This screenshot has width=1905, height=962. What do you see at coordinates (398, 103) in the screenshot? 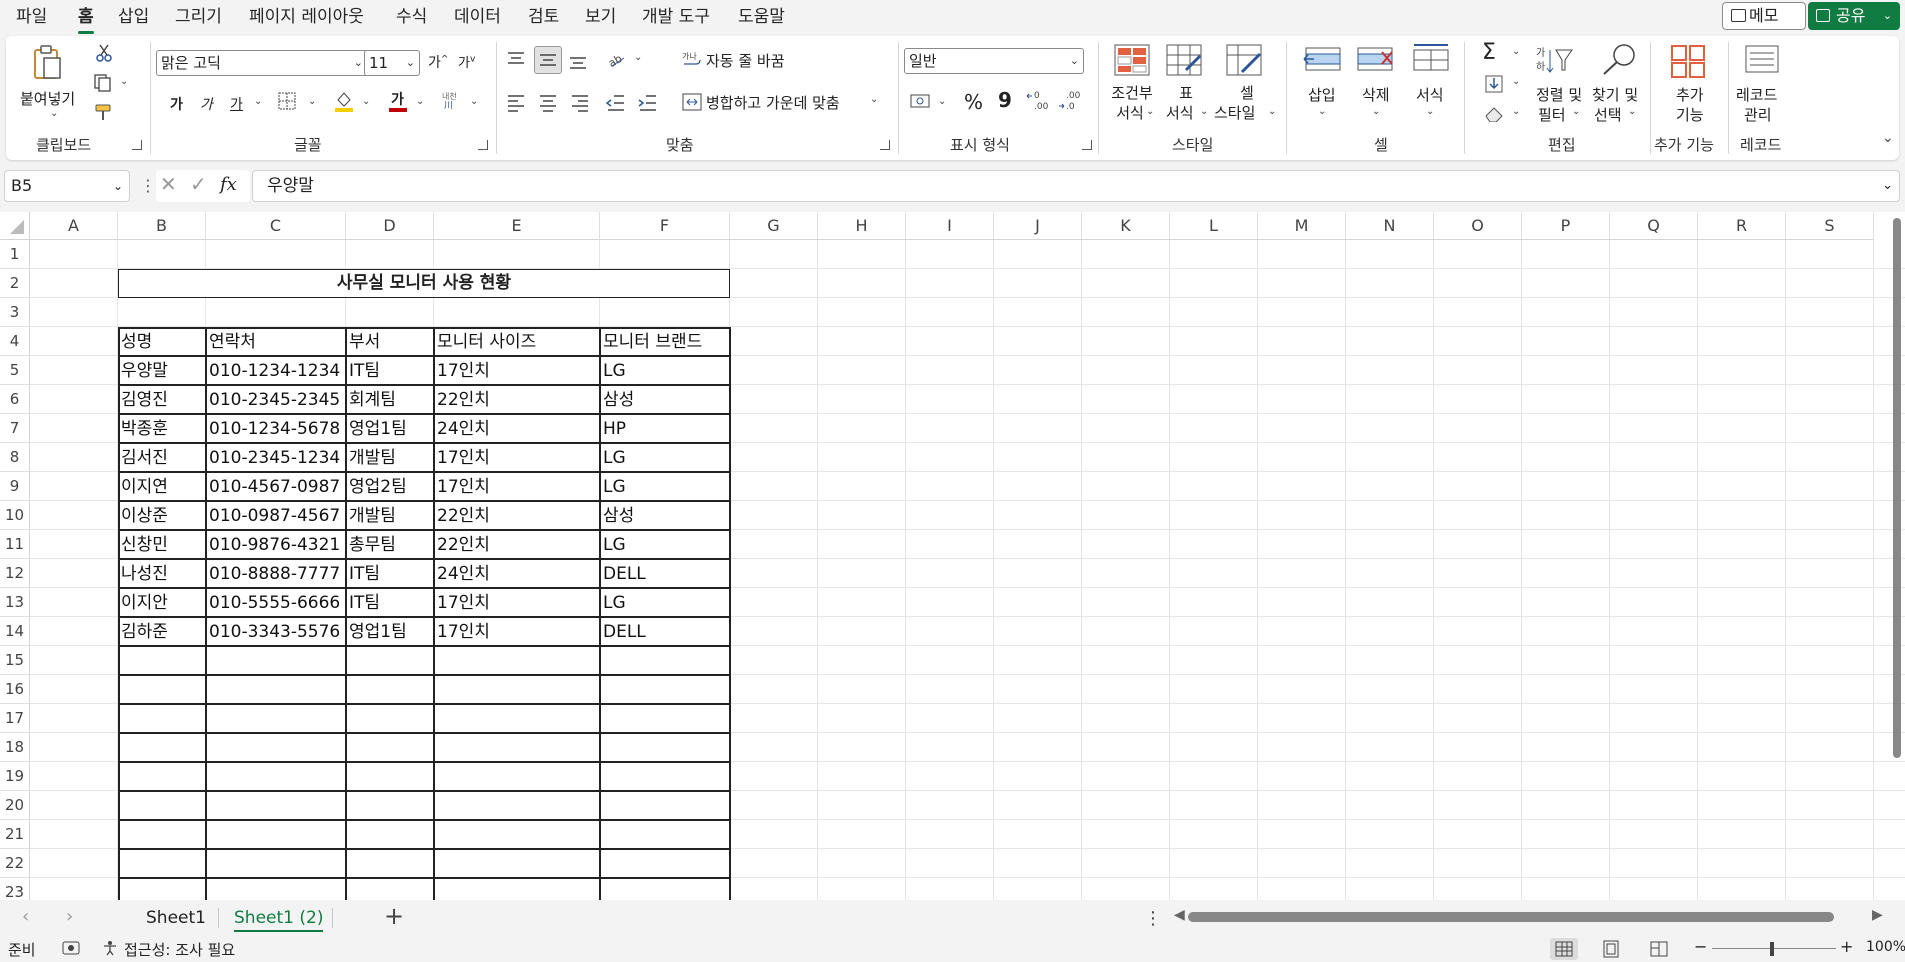
I see `font-color-icon: 가` at bounding box center [398, 103].